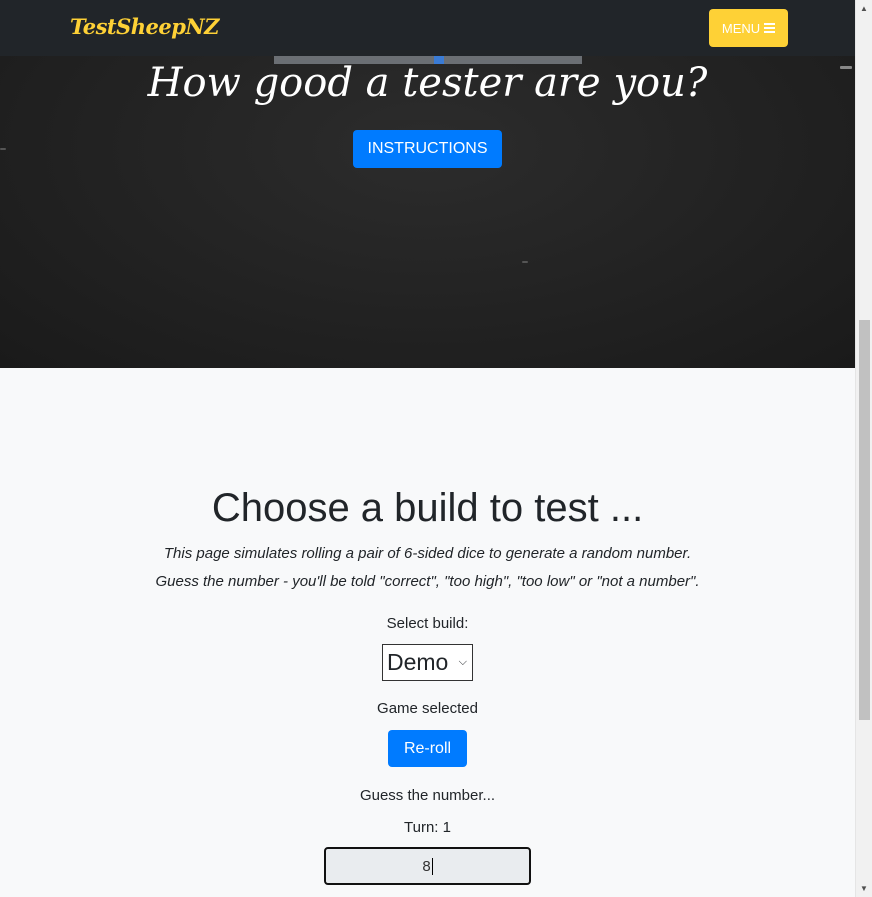 Image resolution: width=872 pixels, height=897 pixels. I want to click on guess-input-value: 8, so click(426, 866).